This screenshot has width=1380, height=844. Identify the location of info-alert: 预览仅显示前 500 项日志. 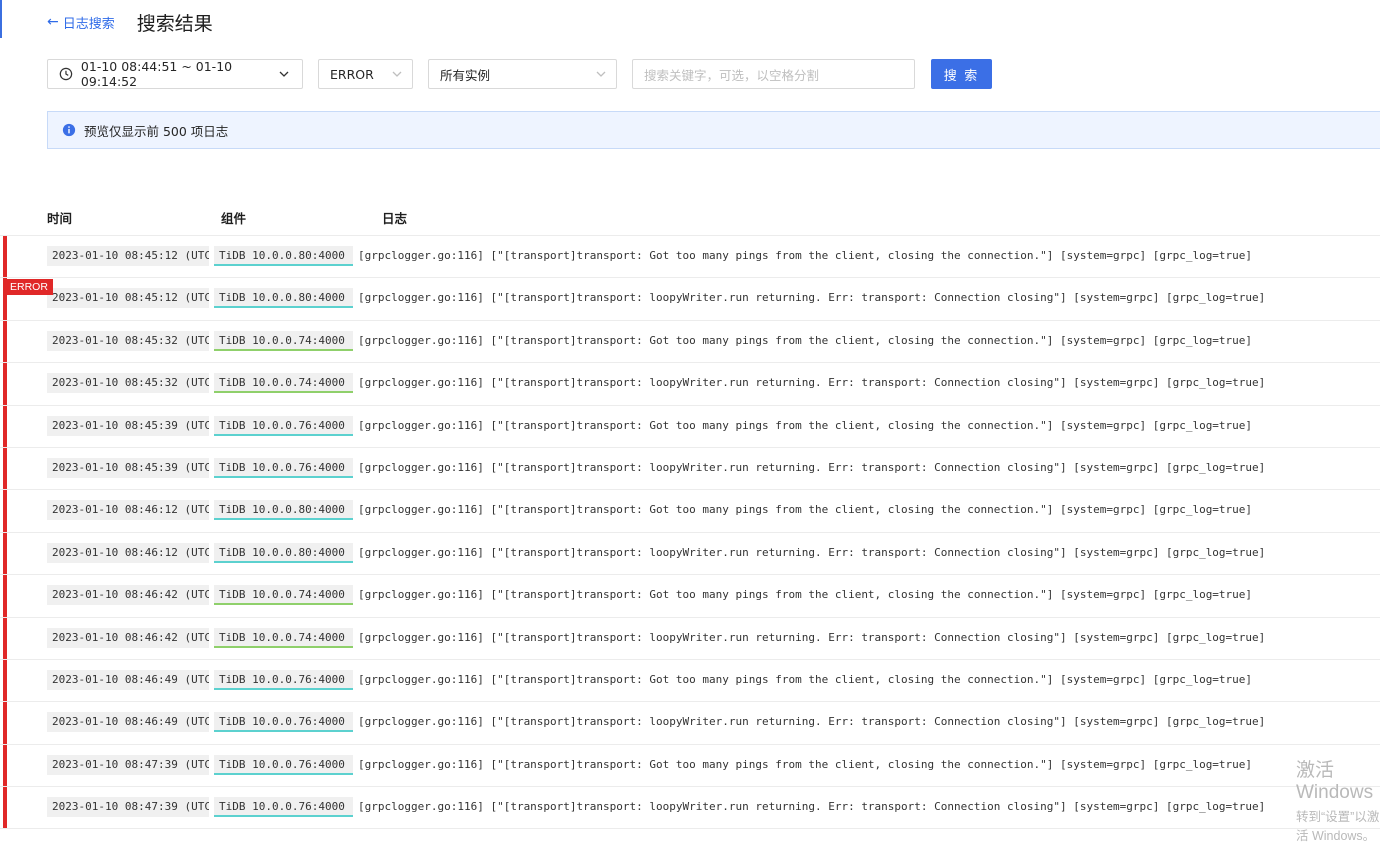
(713, 130).